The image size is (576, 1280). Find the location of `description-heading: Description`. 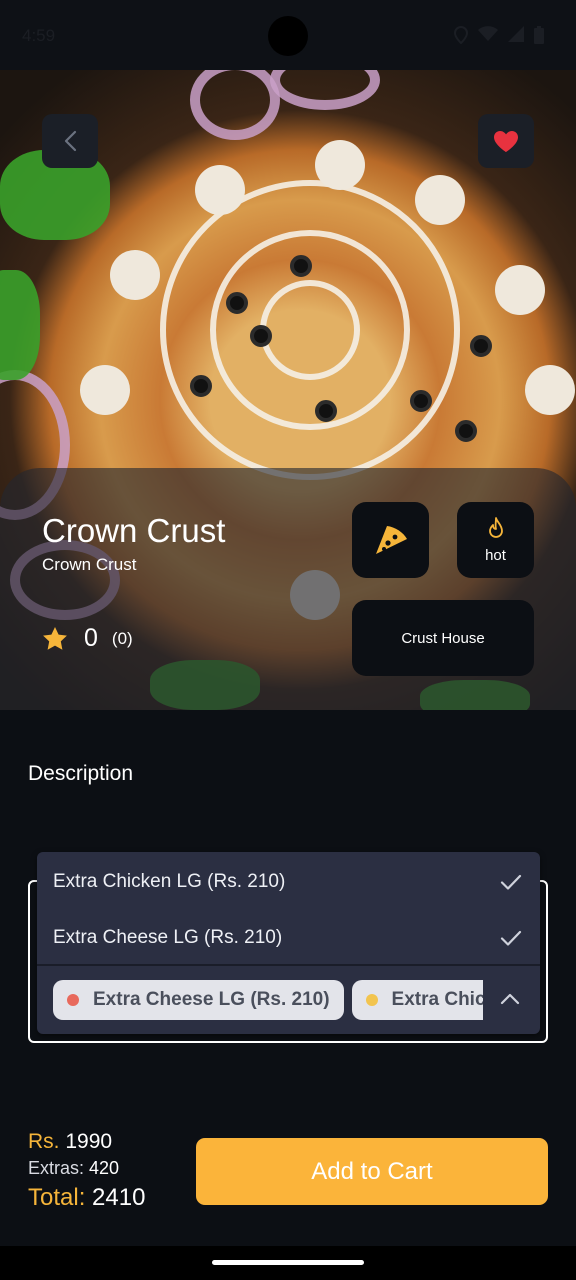

description-heading: Description is located at coordinates (81, 773).